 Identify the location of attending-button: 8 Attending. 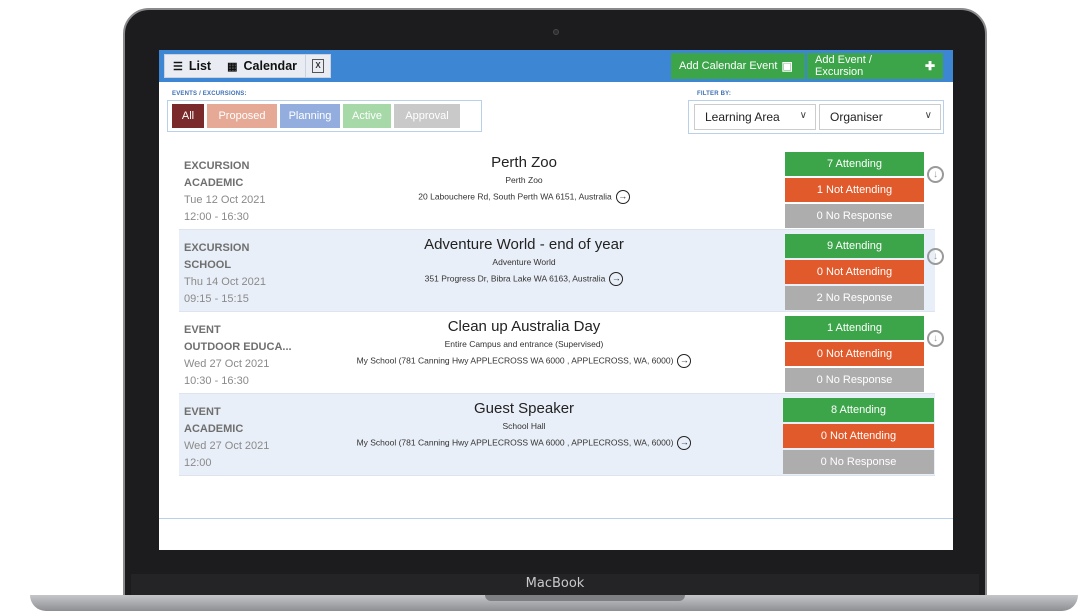
(858, 410).